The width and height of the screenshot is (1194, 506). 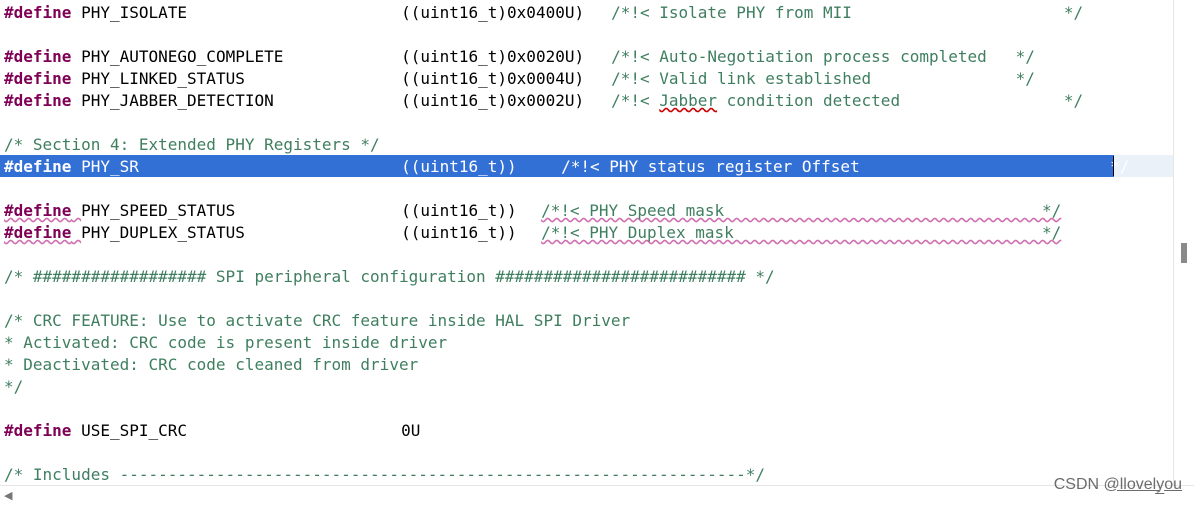 What do you see at coordinates (177, 100) in the screenshot?
I see `macro-name: PHY_JABBER_DETECTION` at bounding box center [177, 100].